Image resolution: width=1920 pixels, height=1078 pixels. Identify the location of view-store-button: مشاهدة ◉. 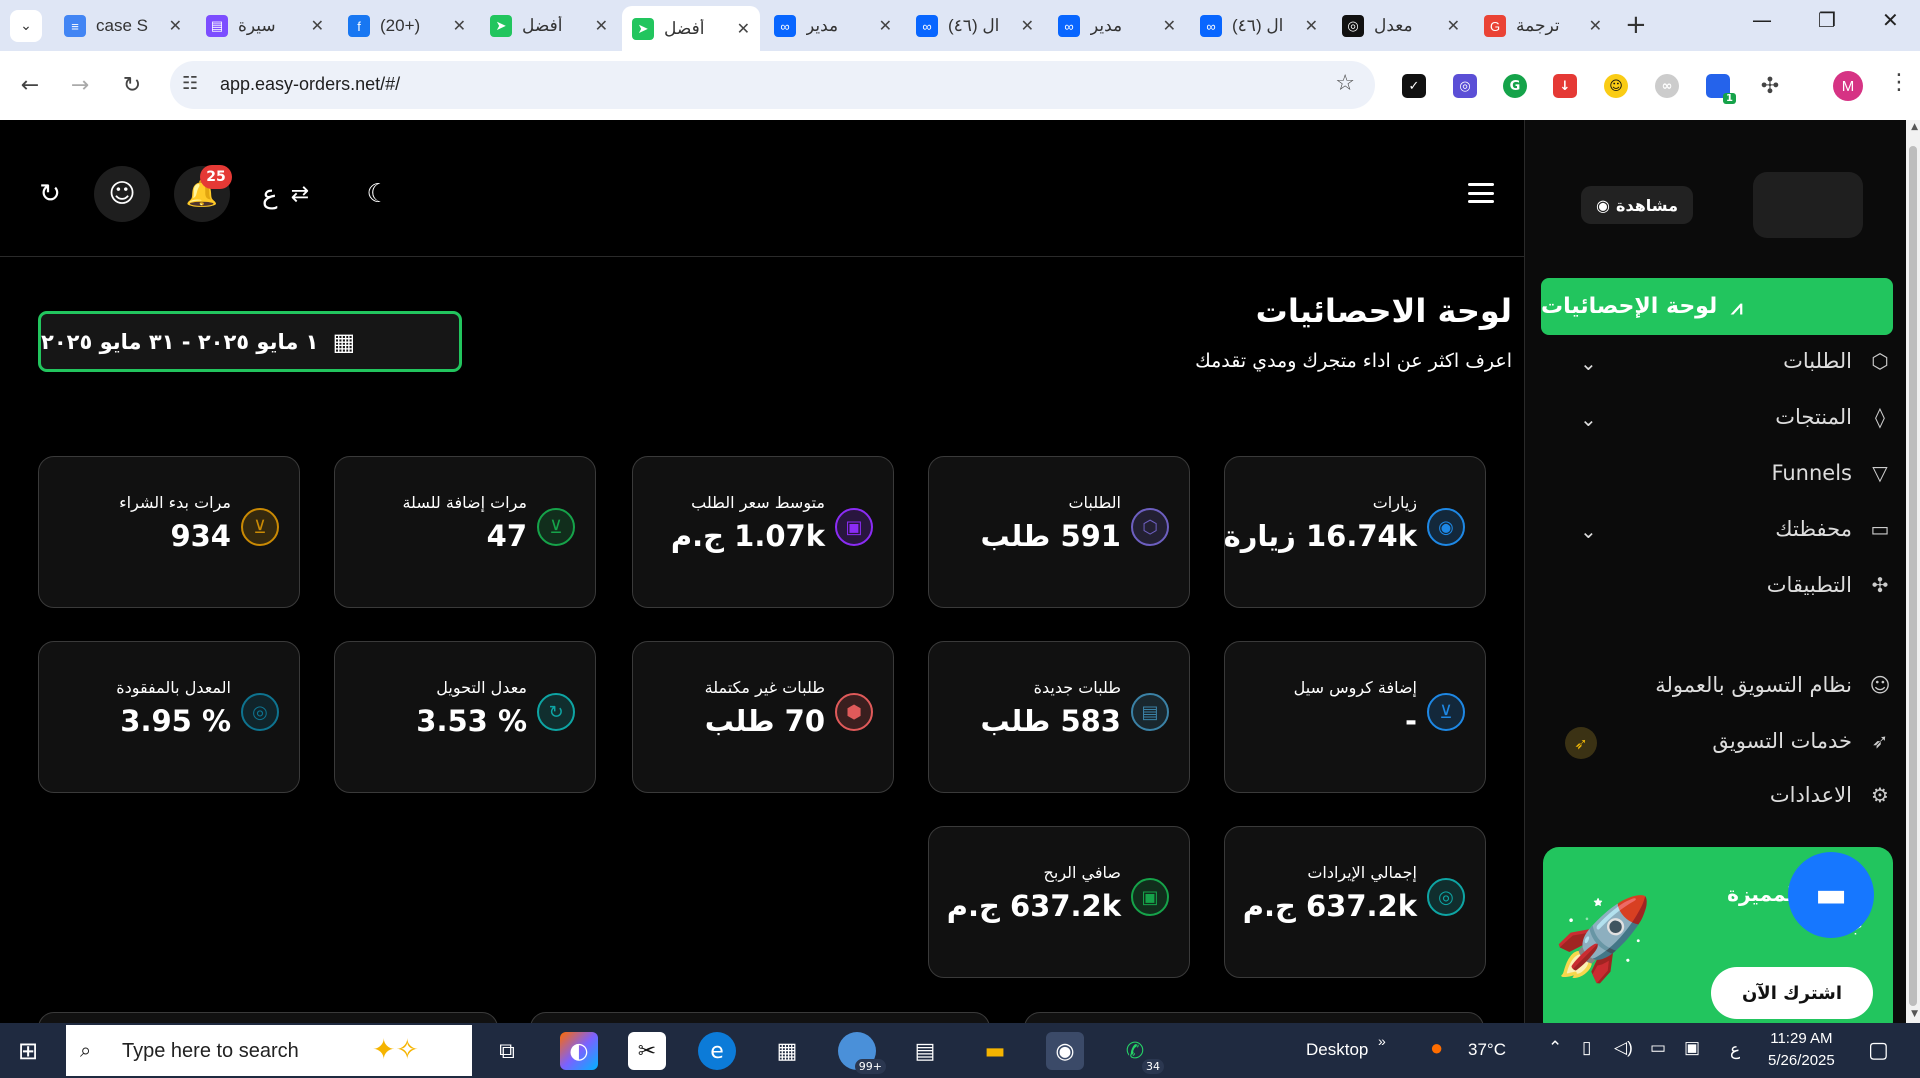
(1637, 205).